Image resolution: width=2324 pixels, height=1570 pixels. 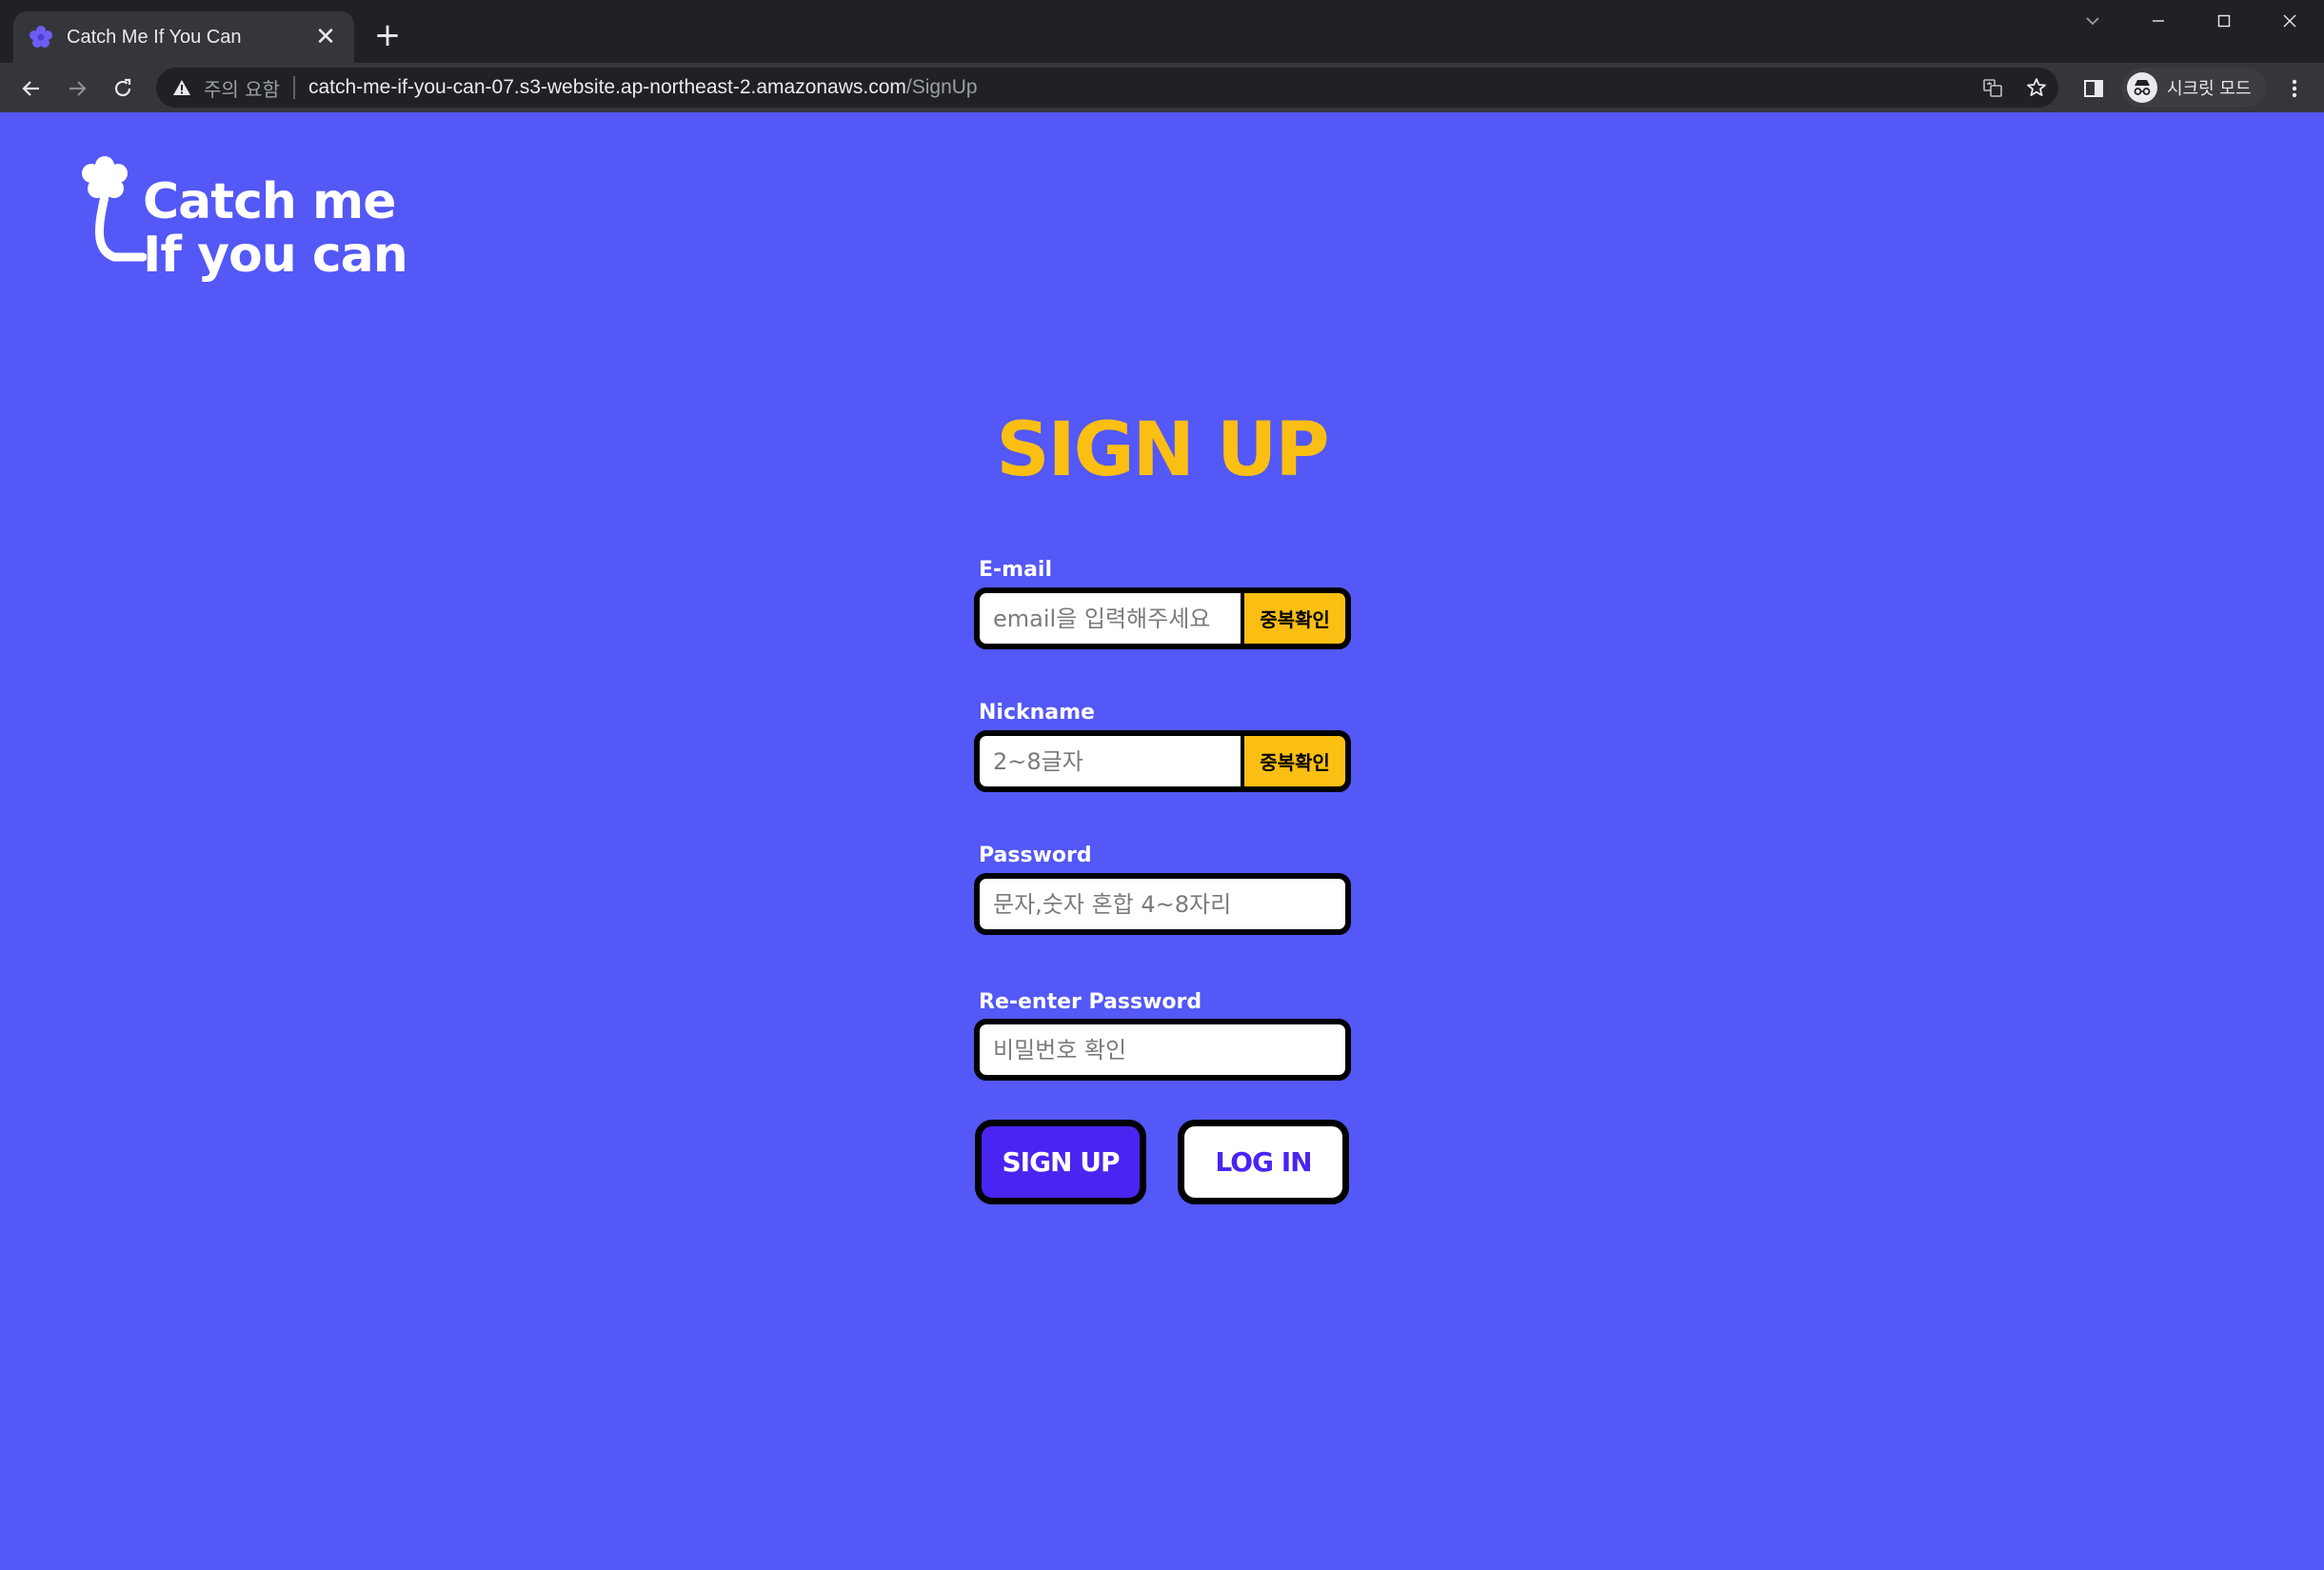 I want to click on email-duplicate-check-button: 중복확인, so click(x=1294, y=618).